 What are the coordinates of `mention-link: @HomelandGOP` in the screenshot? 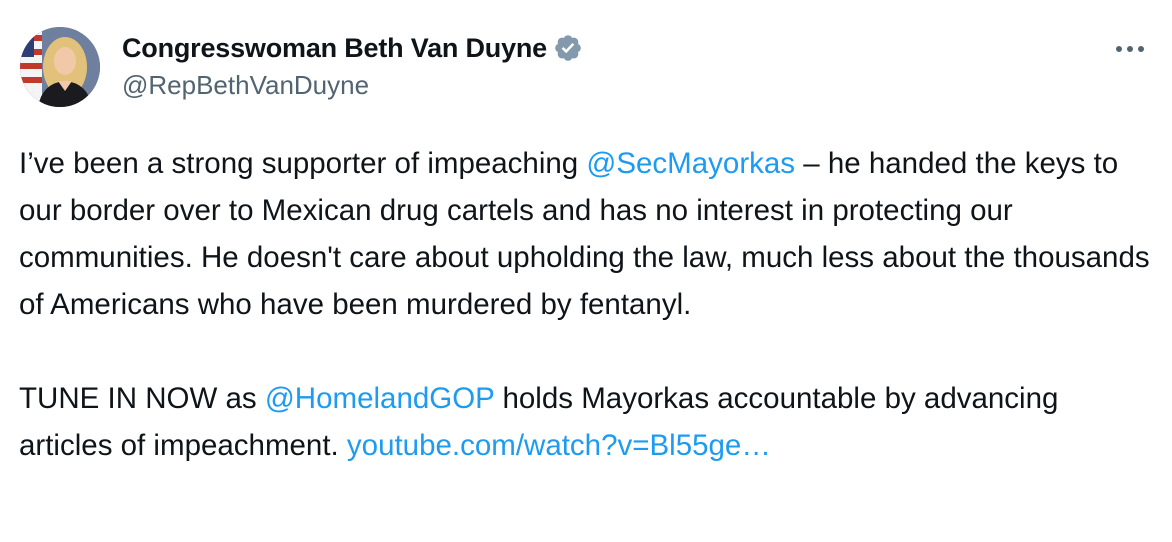 It's located at (379, 398).